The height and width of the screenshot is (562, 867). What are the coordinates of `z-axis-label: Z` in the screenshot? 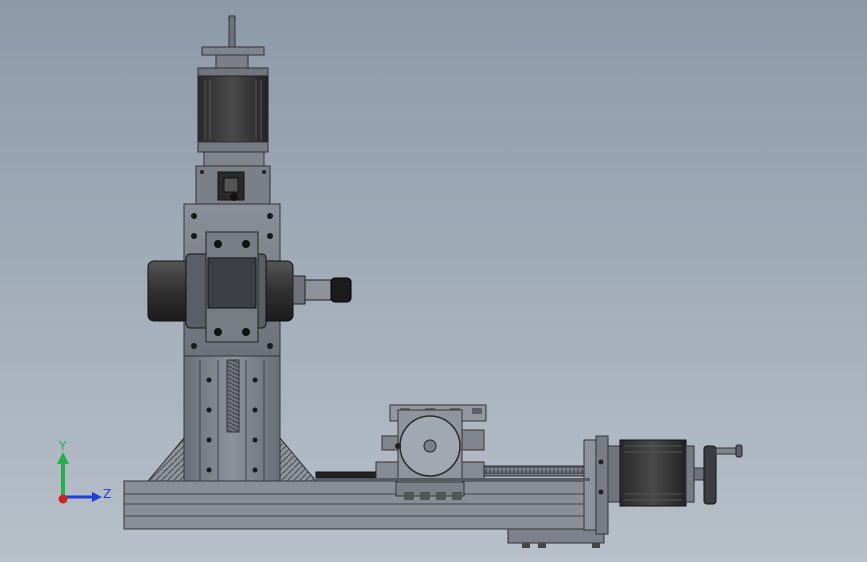 It's located at (107, 494).